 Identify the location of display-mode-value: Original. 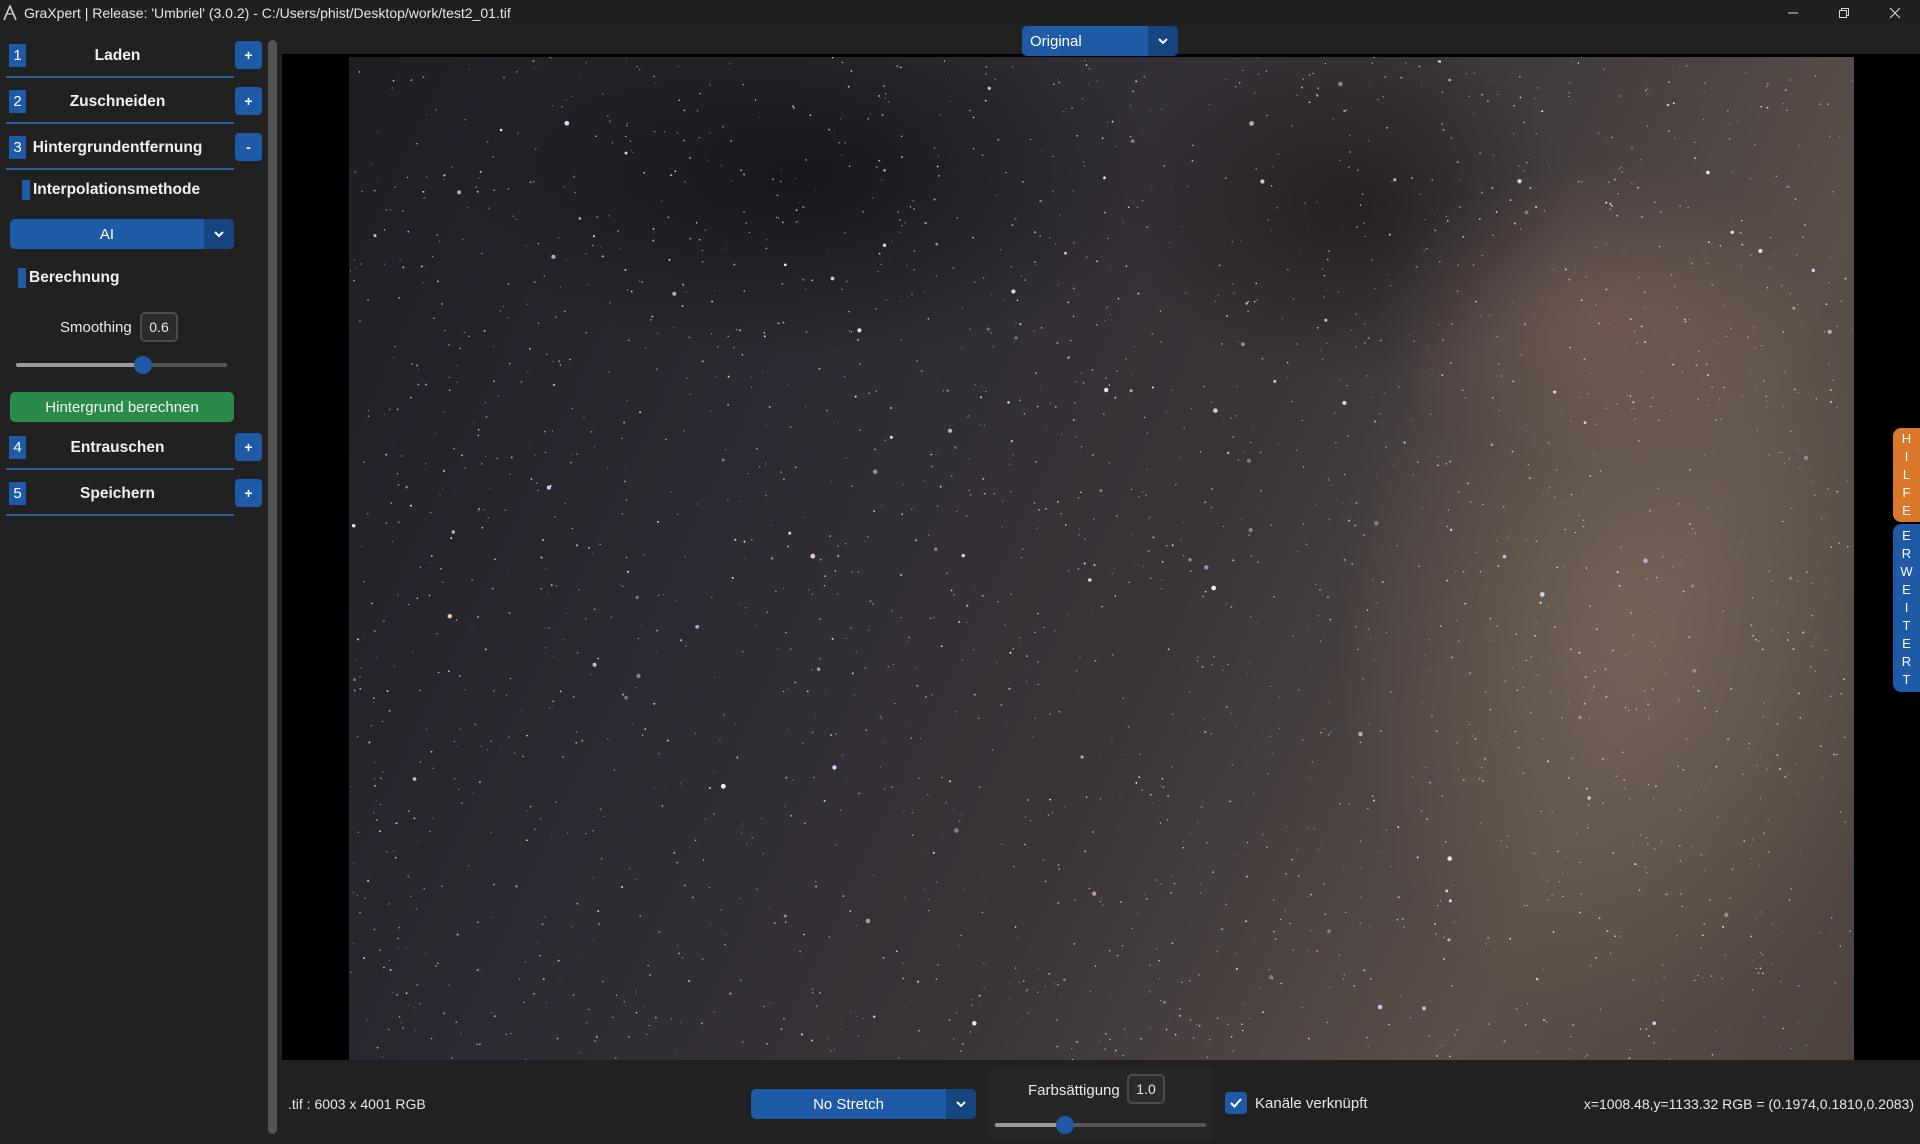
(1056, 41).